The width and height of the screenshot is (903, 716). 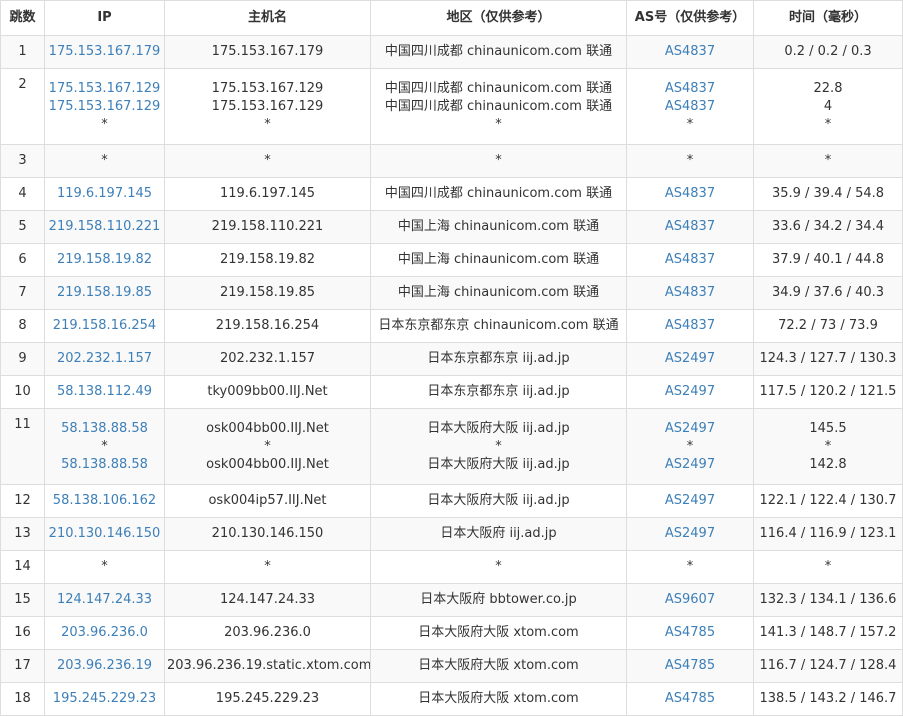 I want to click on hop-number: 1, so click(x=22, y=52).